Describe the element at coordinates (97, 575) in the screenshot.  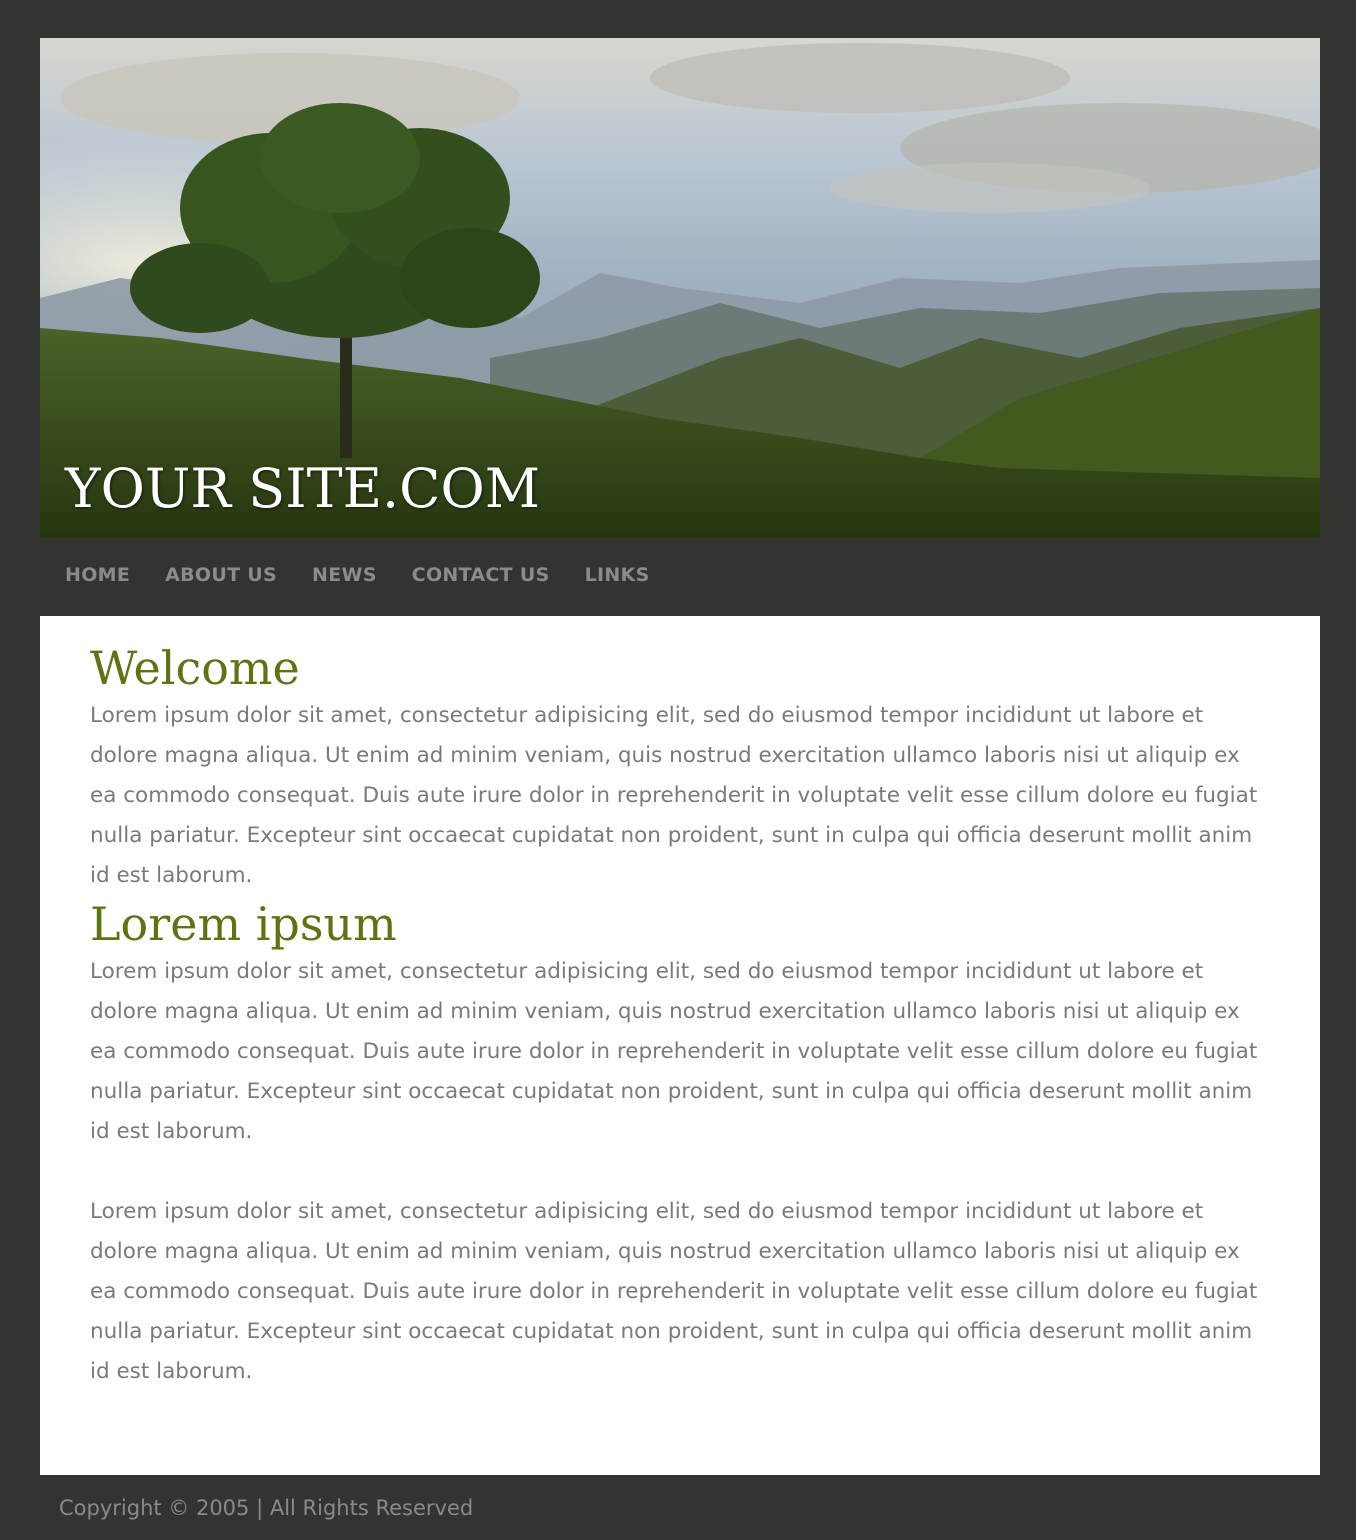
I see `nav-item-home: HOME` at that location.